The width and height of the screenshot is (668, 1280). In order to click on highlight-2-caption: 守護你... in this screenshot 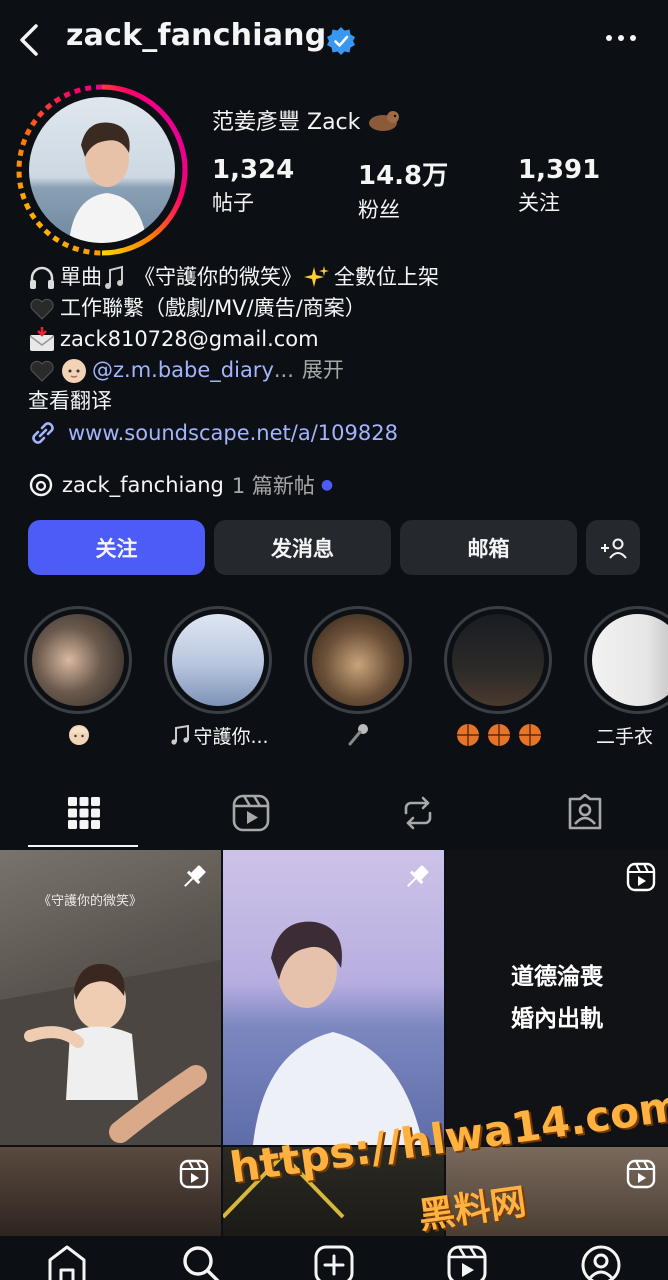, I will do `click(219, 735)`.